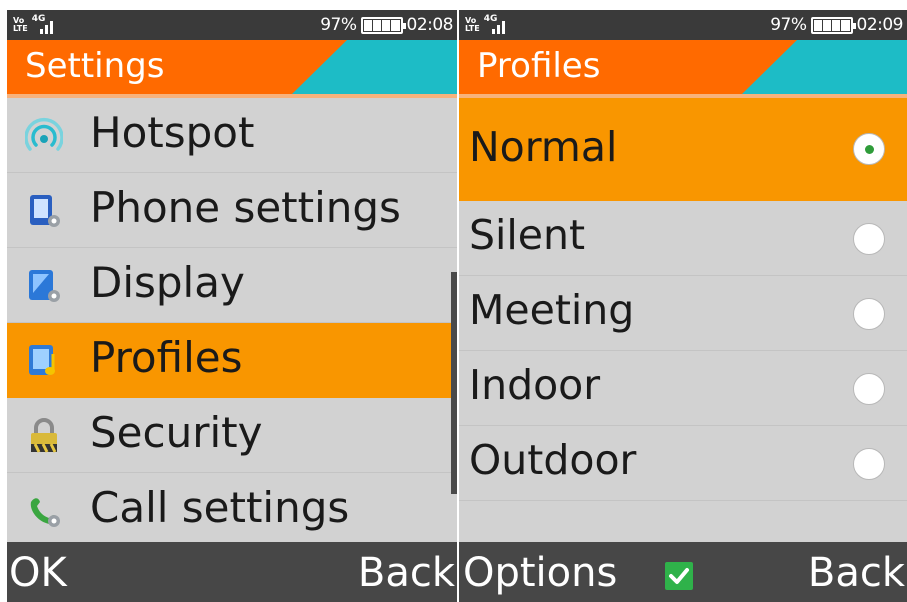  What do you see at coordinates (220, 507) in the screenshot?
I see `menu-item-label: Call settings` at bounding box center [220, 507].